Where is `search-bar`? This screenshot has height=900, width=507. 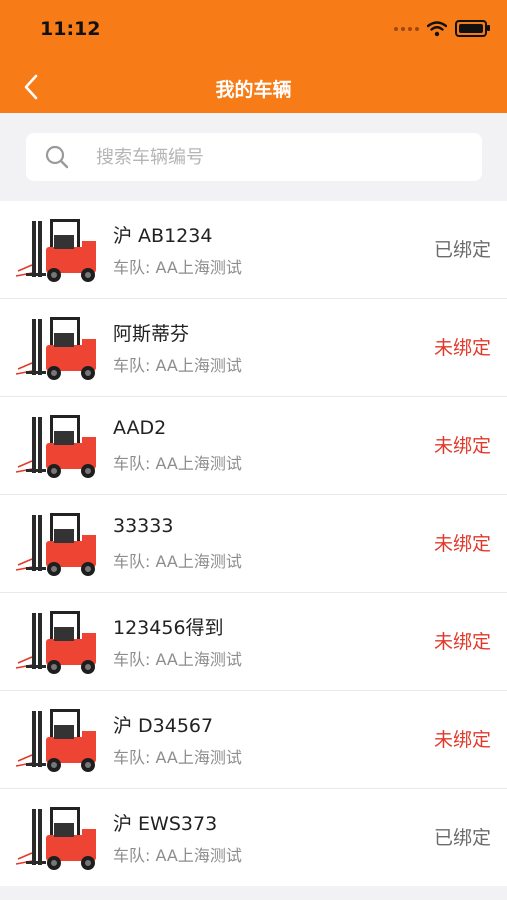
search-bar is located at coordinates (254, 157).